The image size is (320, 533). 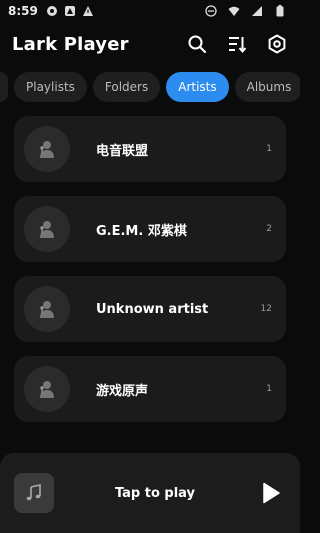 I want to click on song-count: 2, so click(x=269, y=229).